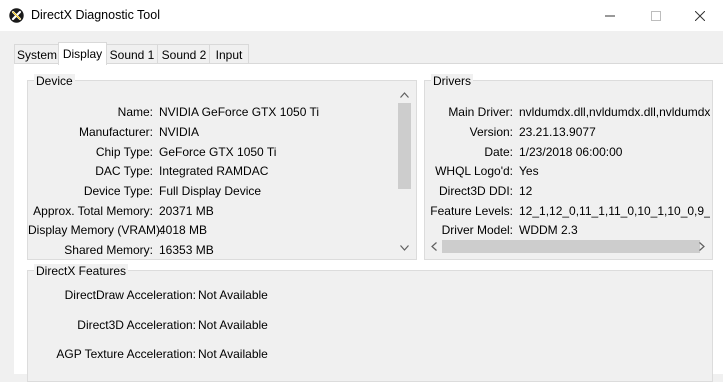 This screenshot has width=723, height=382. I want to click on row-value: Full Display Device, so click(210, 191).